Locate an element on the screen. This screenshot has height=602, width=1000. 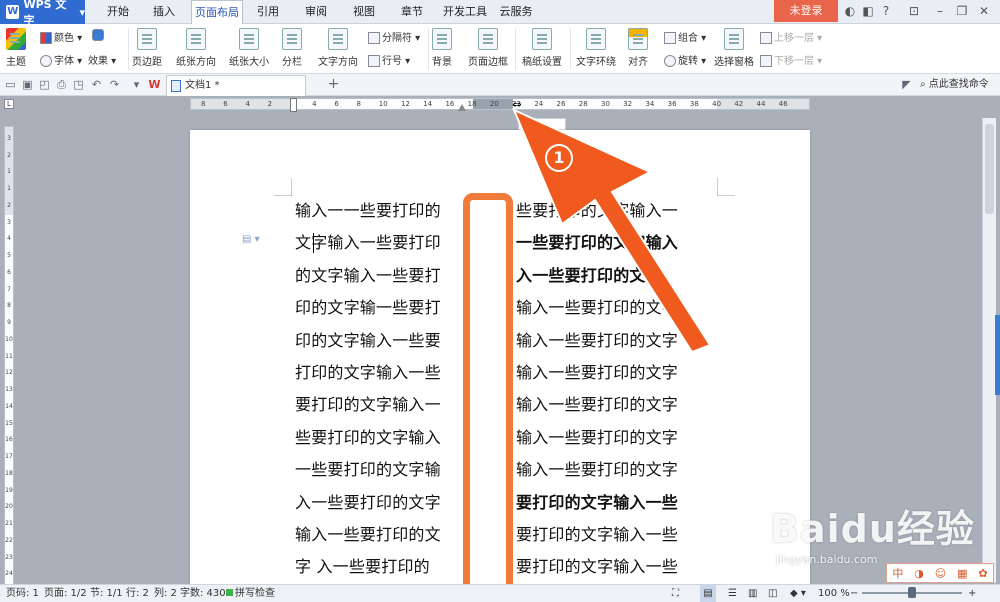
export-pdf-icon: ◰ is located at coordinates (44, 84).